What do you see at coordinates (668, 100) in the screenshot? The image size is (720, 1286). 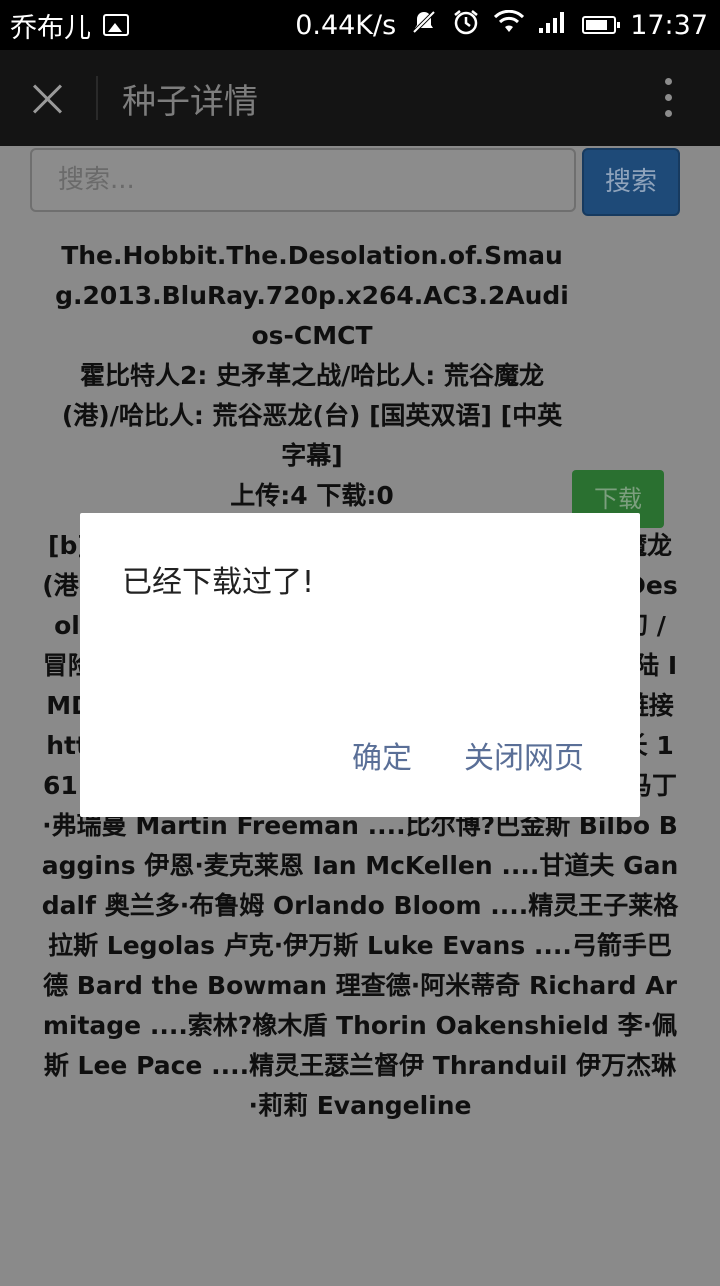 I see `more-vert-icon` at bounding box center [668, 100].